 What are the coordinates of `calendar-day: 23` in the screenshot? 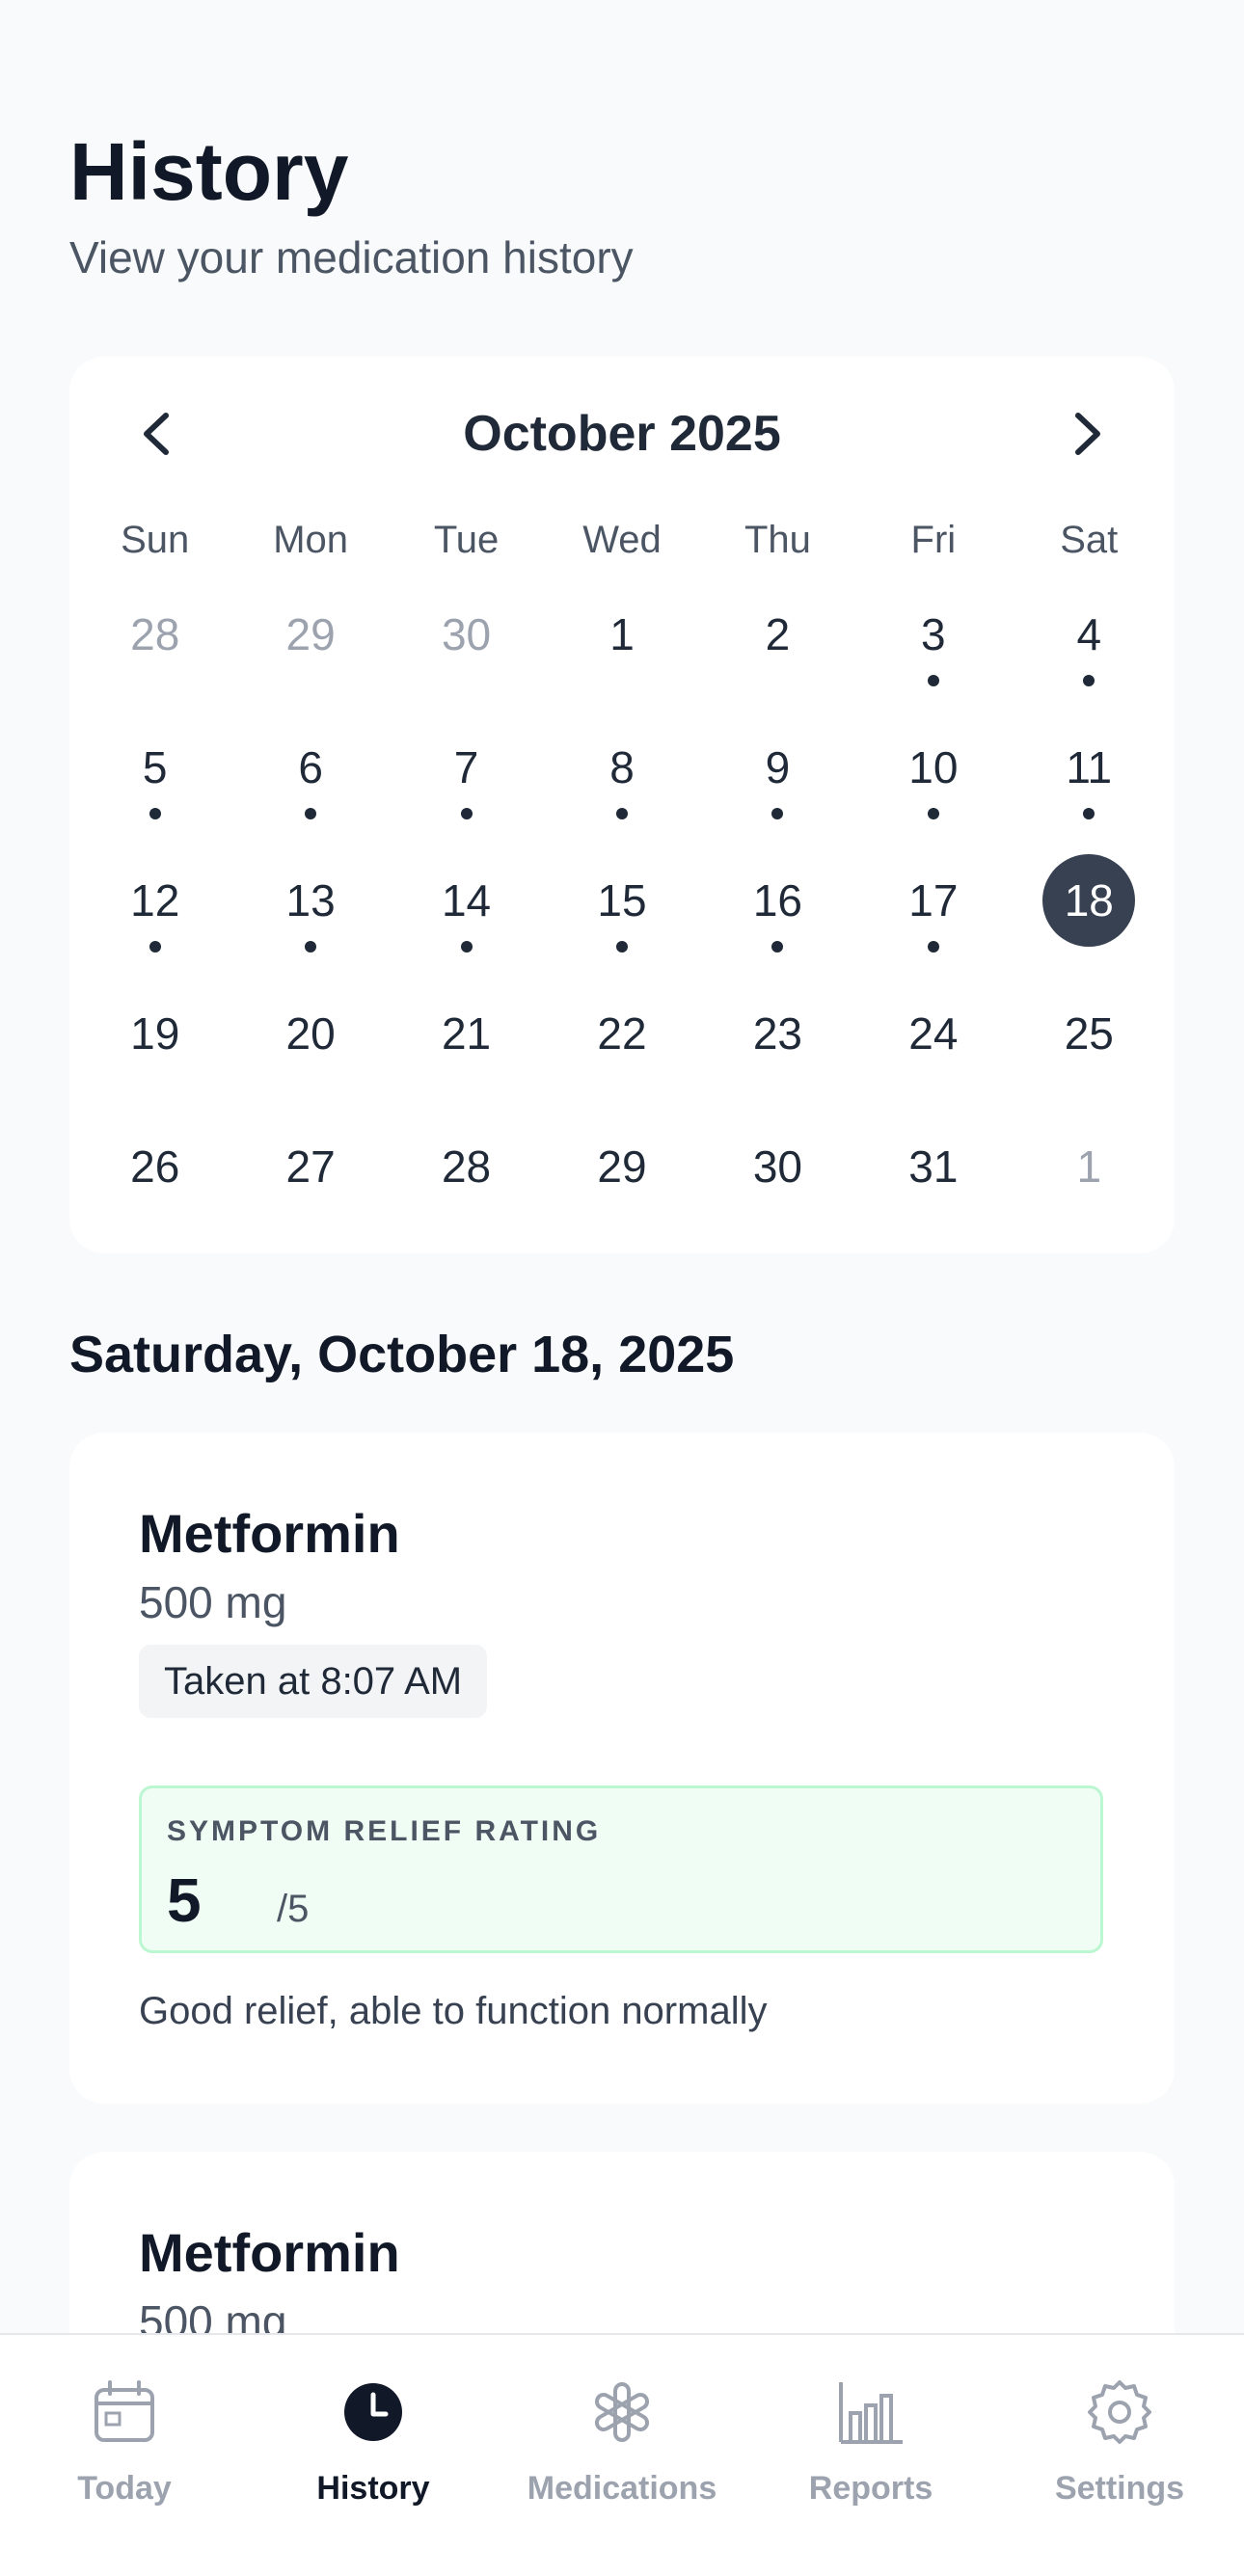 It's located at (777, 1044).